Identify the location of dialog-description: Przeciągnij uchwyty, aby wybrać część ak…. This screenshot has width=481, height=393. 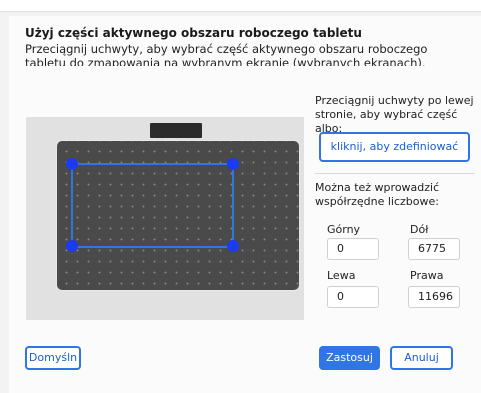
(226, 54).